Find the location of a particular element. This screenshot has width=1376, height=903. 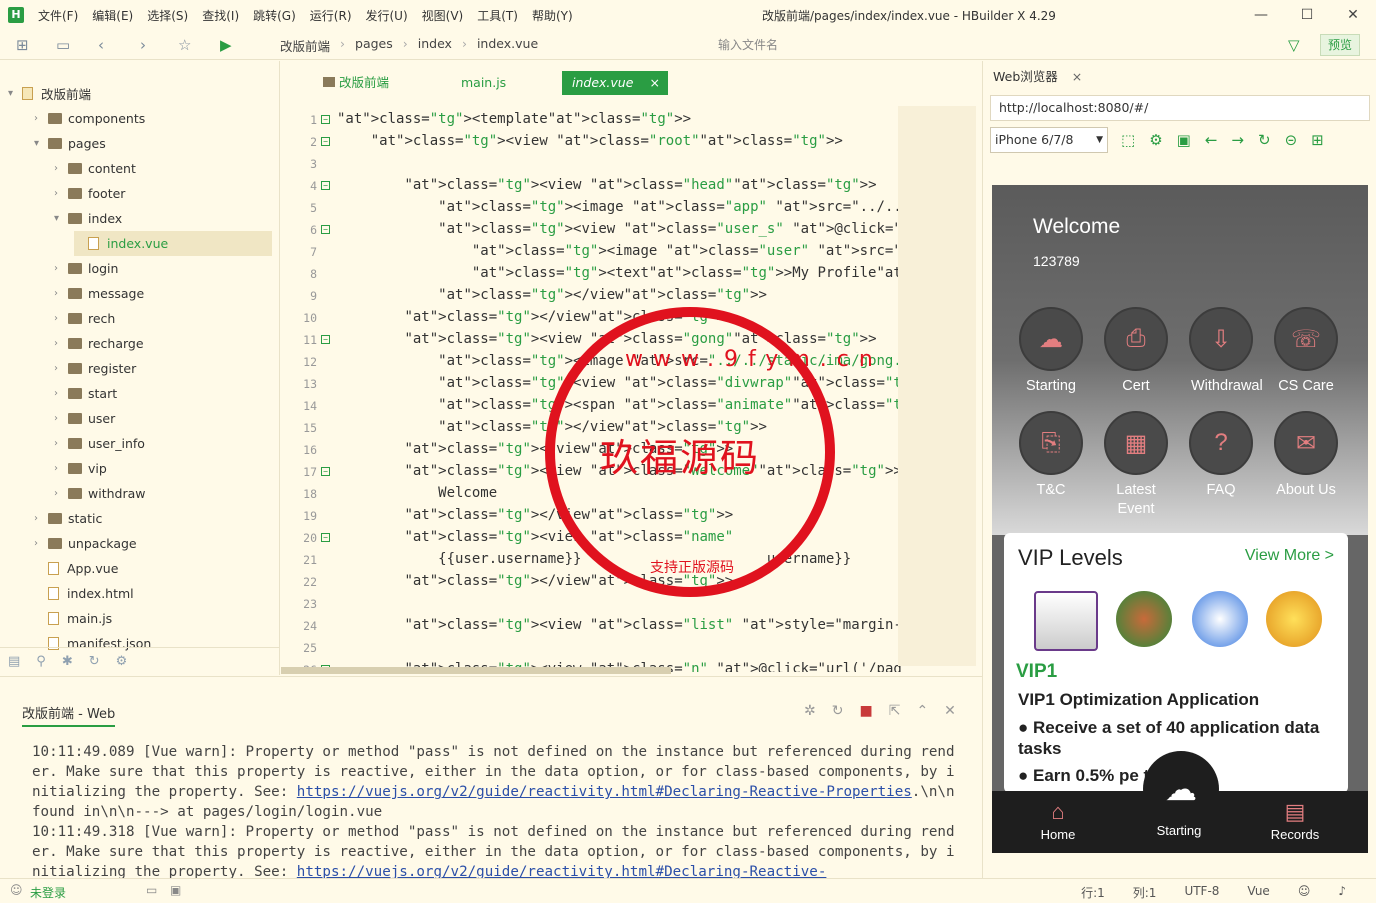

panel-icon: ▭ is located at coordinates (151, 890).